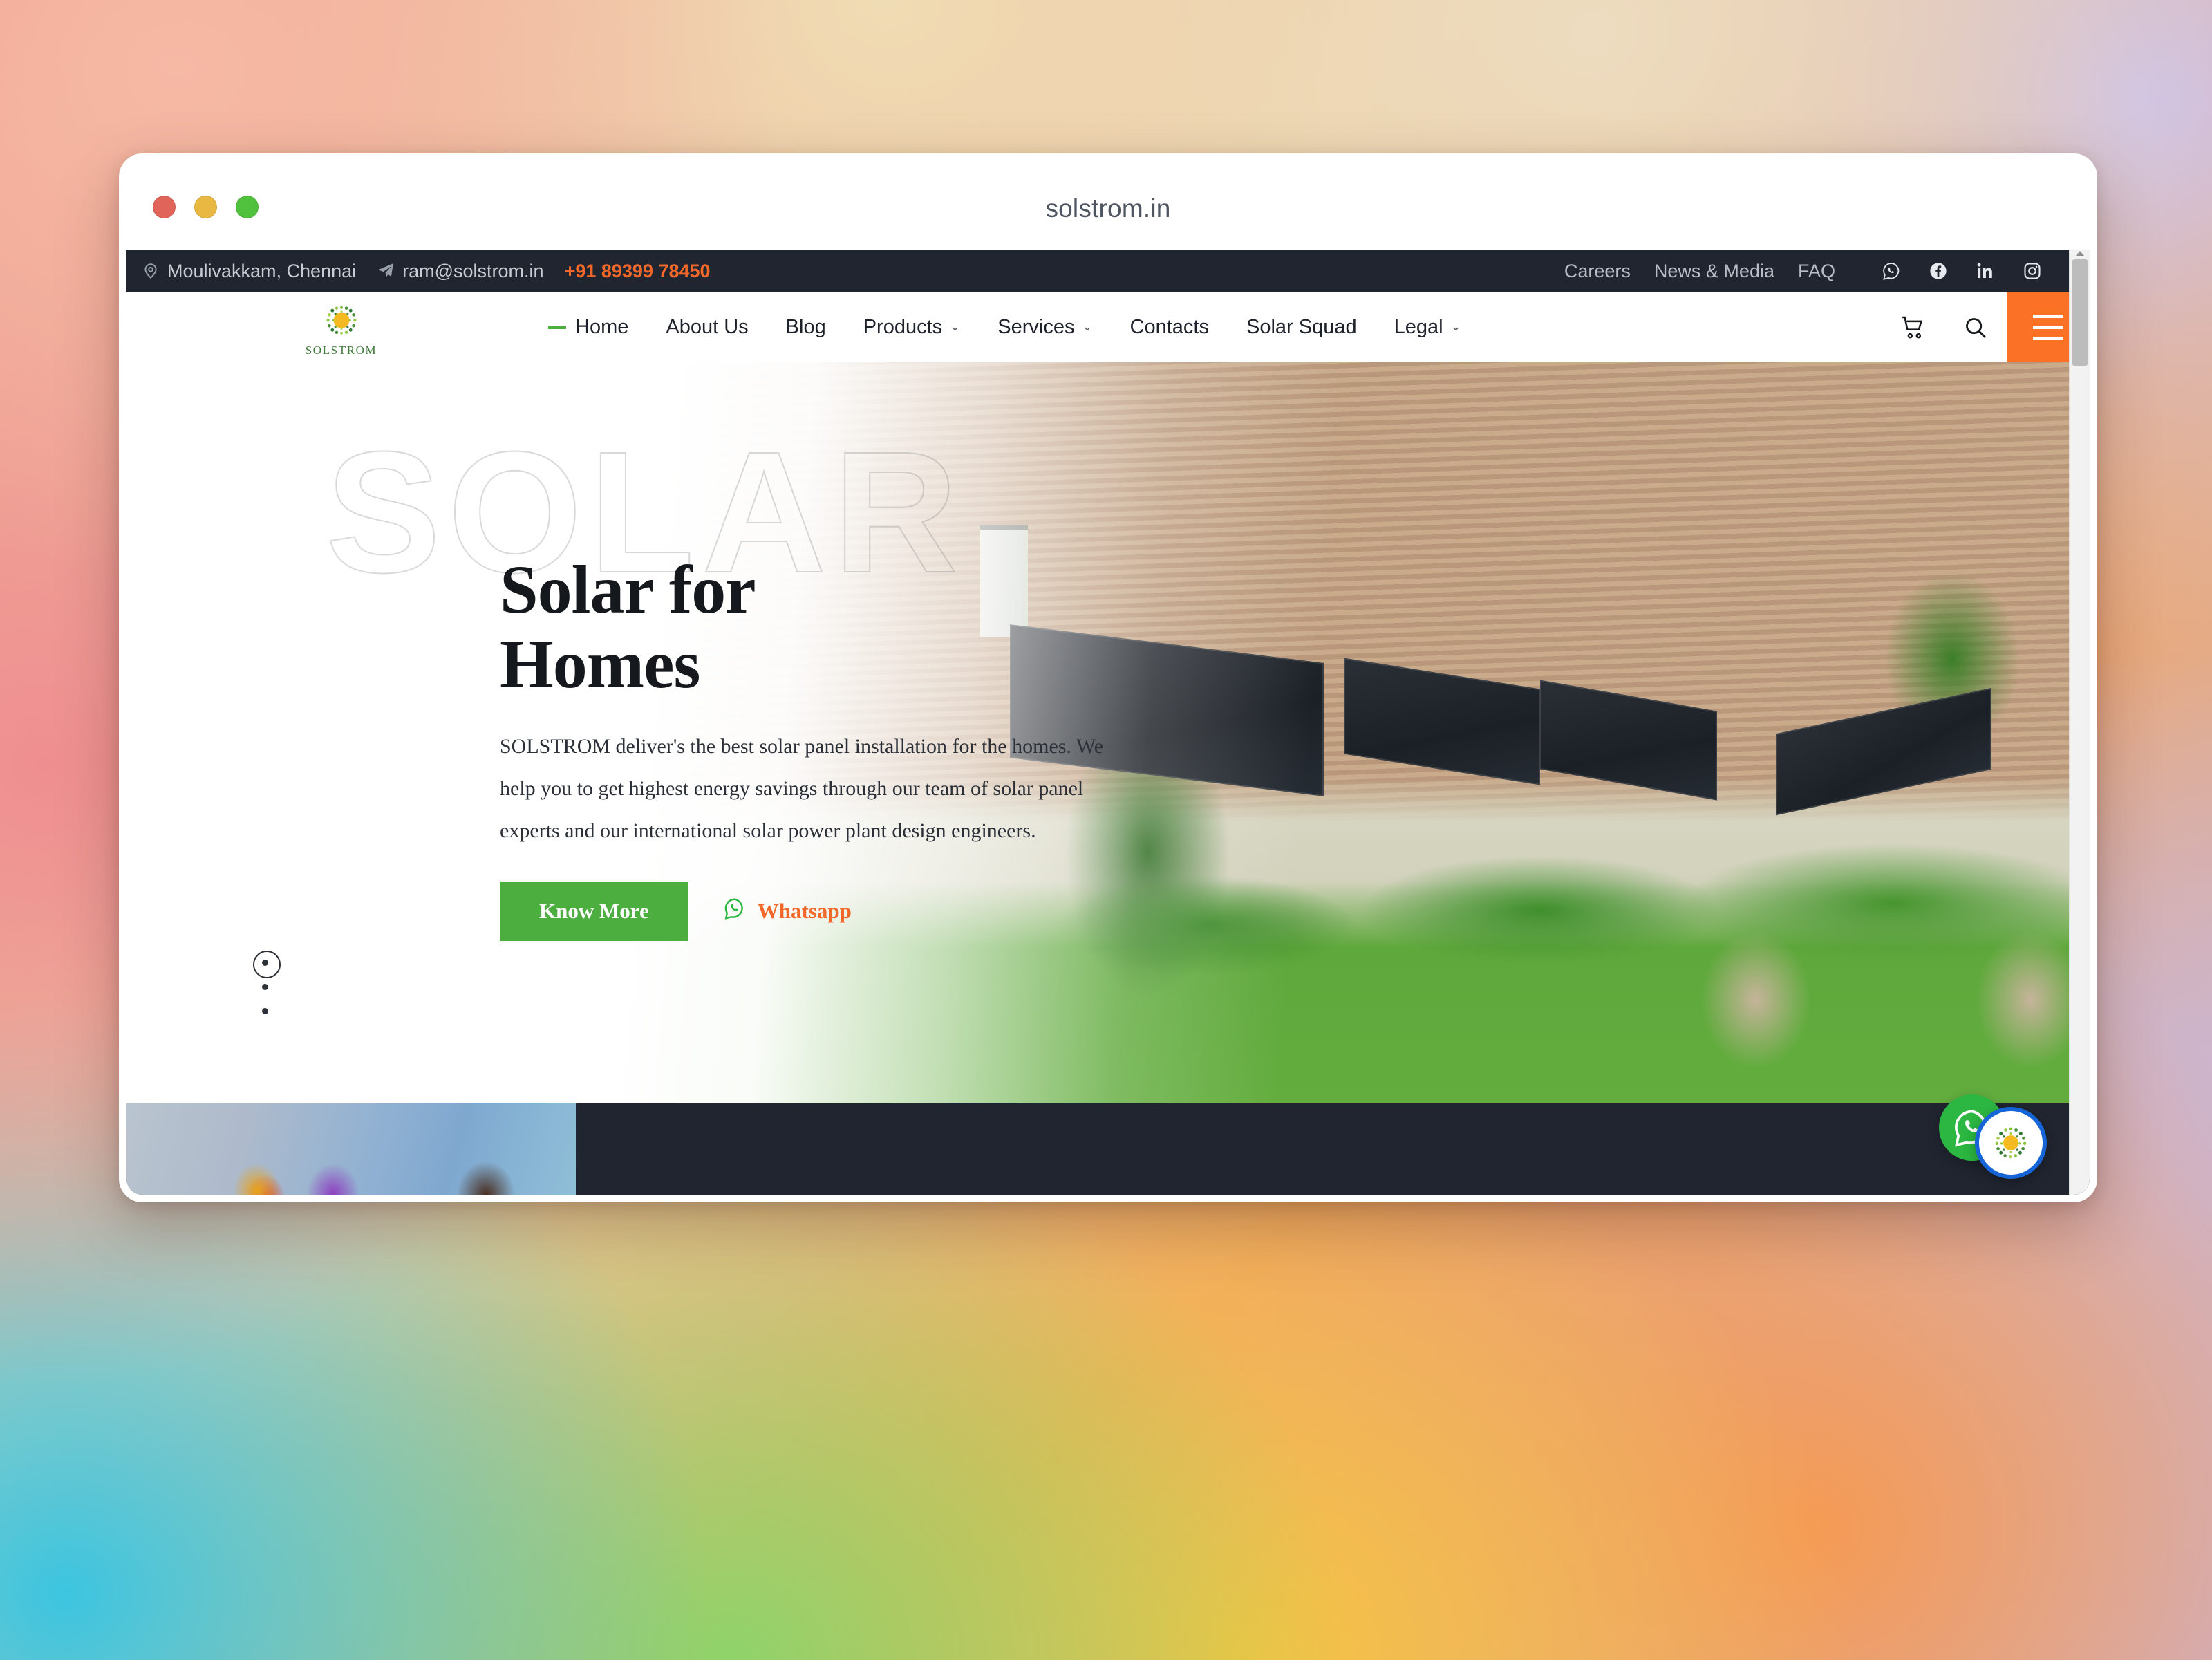 This screenshot has width=2212, height=1660. What do you see at coordinates (602, 327) in the screenshot?
I see `nav-label-home: Home` at bounding box center [602, 327].